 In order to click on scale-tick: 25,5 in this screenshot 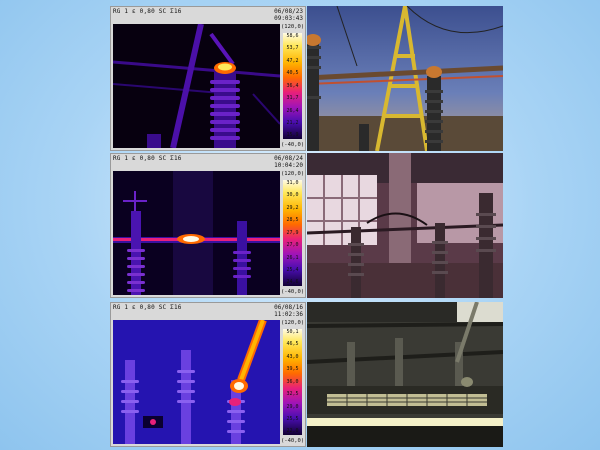, I will do `click(292, 419)`.